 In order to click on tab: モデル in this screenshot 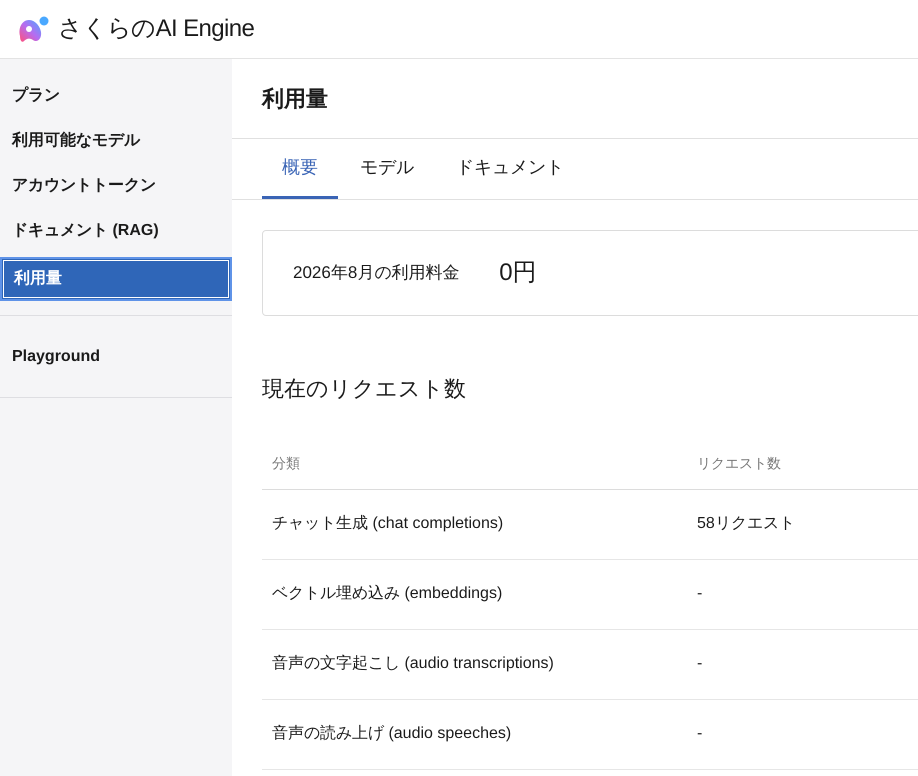, I will do `click(387, 169)`.